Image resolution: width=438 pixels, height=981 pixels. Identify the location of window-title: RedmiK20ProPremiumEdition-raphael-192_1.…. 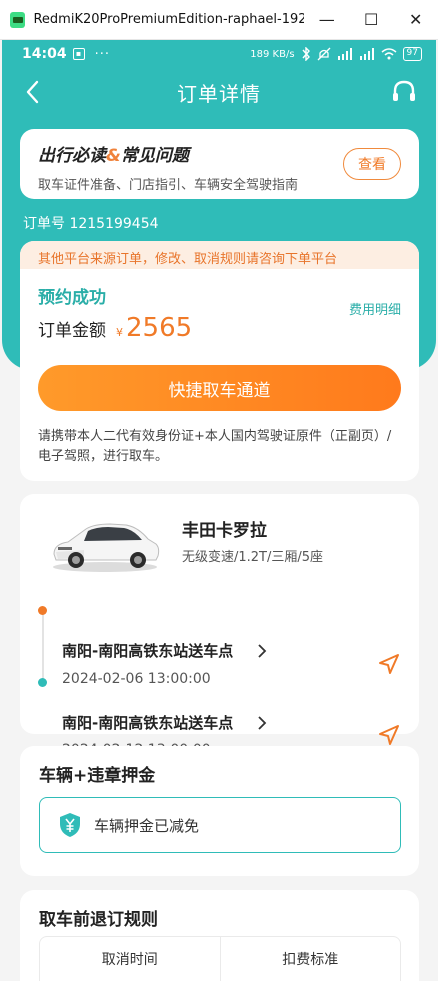
(169, 19).